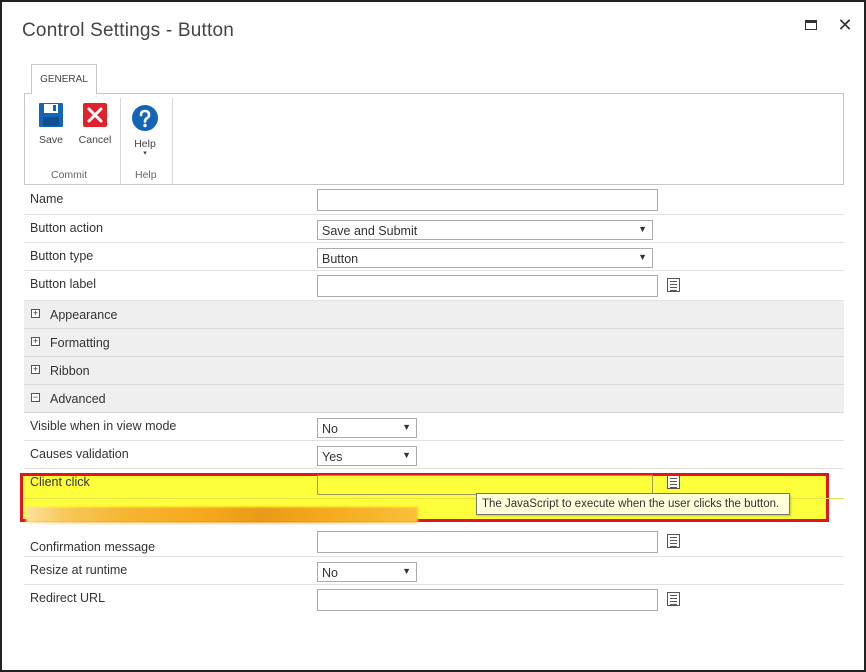  What do you see at coordinates (146, 175) in the screenshot?
I see `ribbon-group-help-label: Help` at bounding box center [146, 175].